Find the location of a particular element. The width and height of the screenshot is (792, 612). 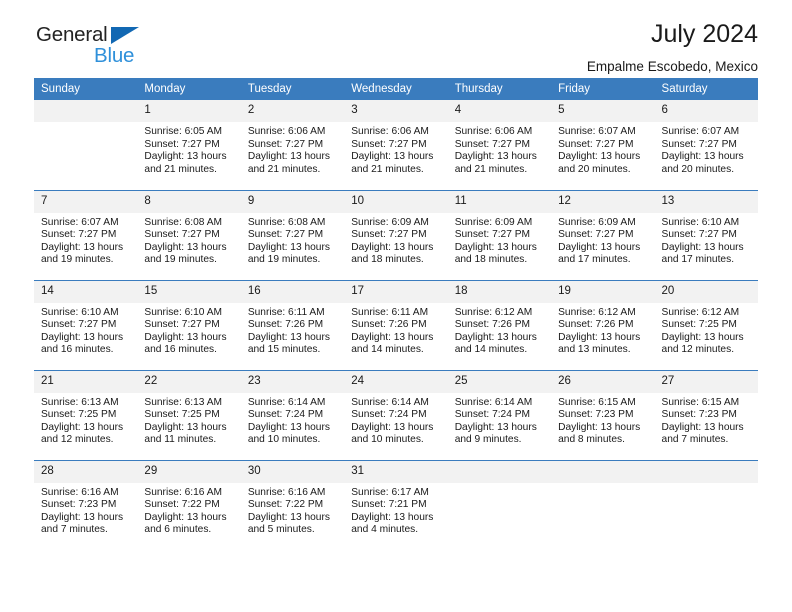

day-number: 23 is located at coordinates (292, 381).